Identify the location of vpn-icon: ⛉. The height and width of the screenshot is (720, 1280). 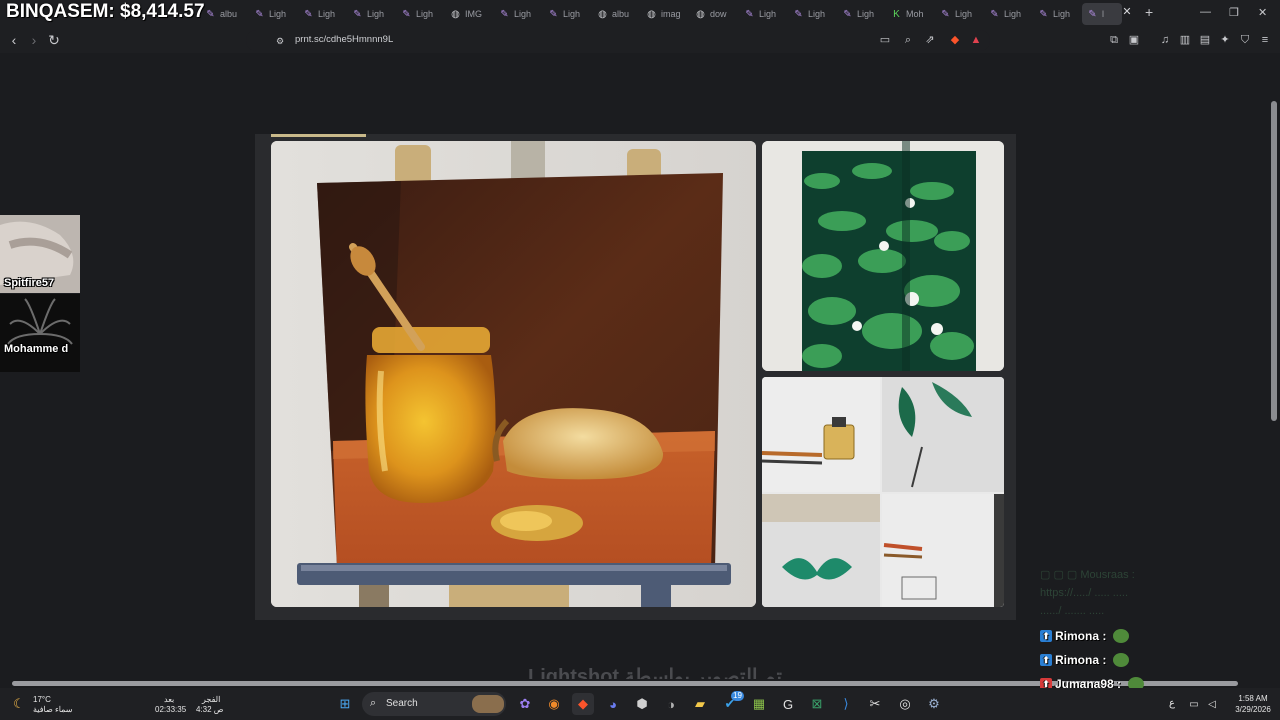
(1245, 40).